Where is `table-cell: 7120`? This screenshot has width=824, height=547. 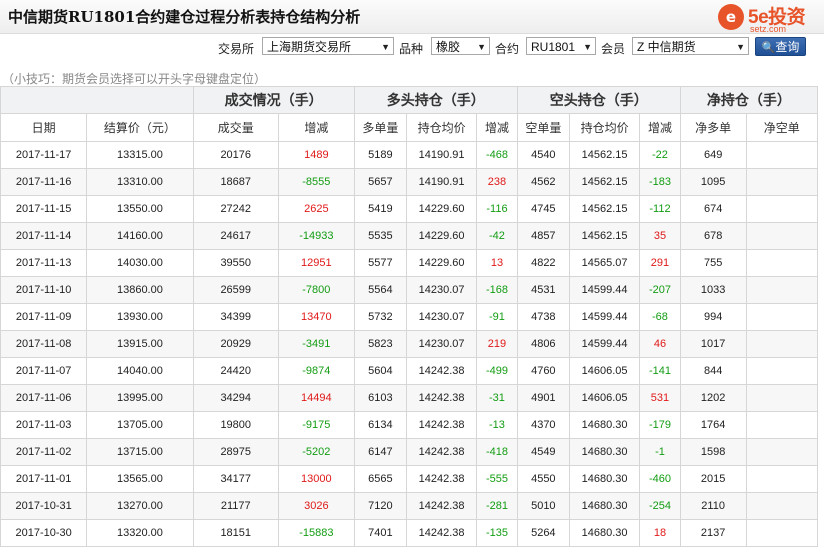 table-cell: 7120 is located at coordinates (380, 506).